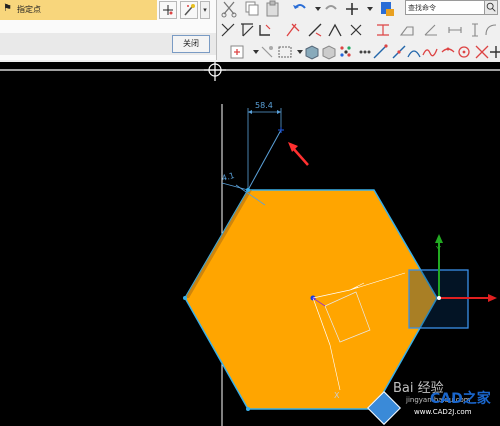 The width and height of the screenshot is (500, 426). Describe the element at coordinates (346, 52) in the screenshot. I see `point-grid-icon` at that location.